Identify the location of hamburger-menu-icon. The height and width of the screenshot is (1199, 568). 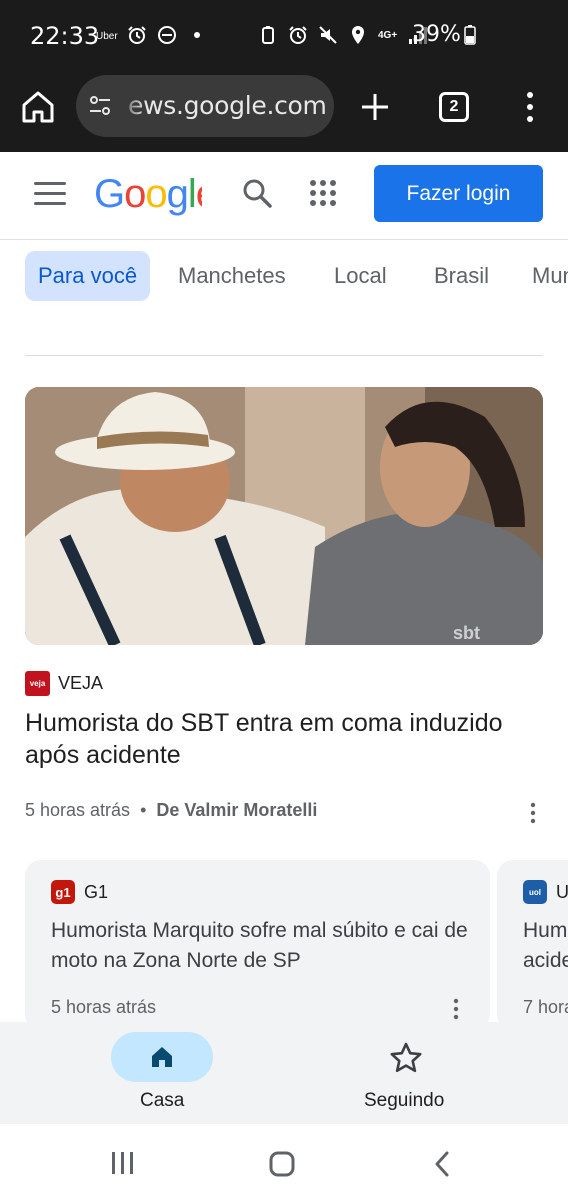
(50, 195).